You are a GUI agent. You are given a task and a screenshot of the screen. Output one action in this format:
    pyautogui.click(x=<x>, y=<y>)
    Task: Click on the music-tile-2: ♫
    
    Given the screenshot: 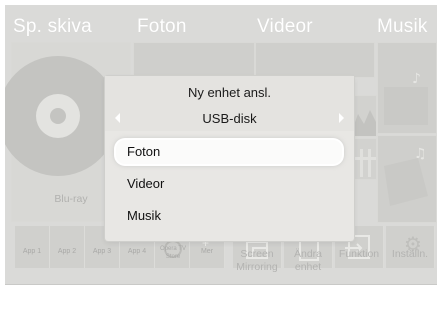 What is the action you would take?
    pyautogui.click(x=407, y=179)
    